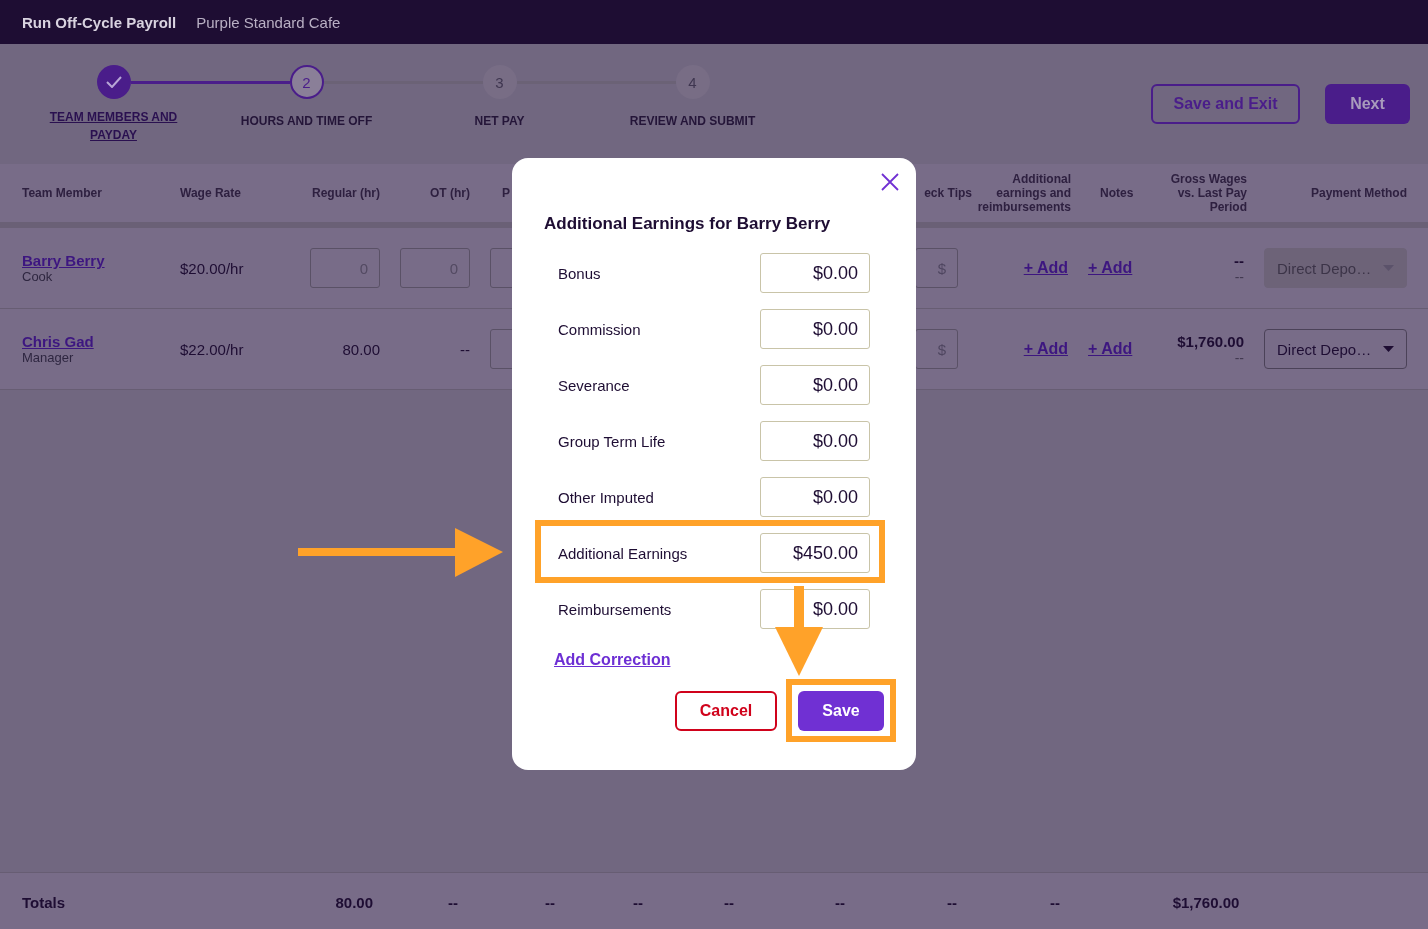 This screenshot has height=929, width=1428. What do you see at coordinates (890, 182) in the screenshot?
I see `close-icon` at bounding box center [890, 182].